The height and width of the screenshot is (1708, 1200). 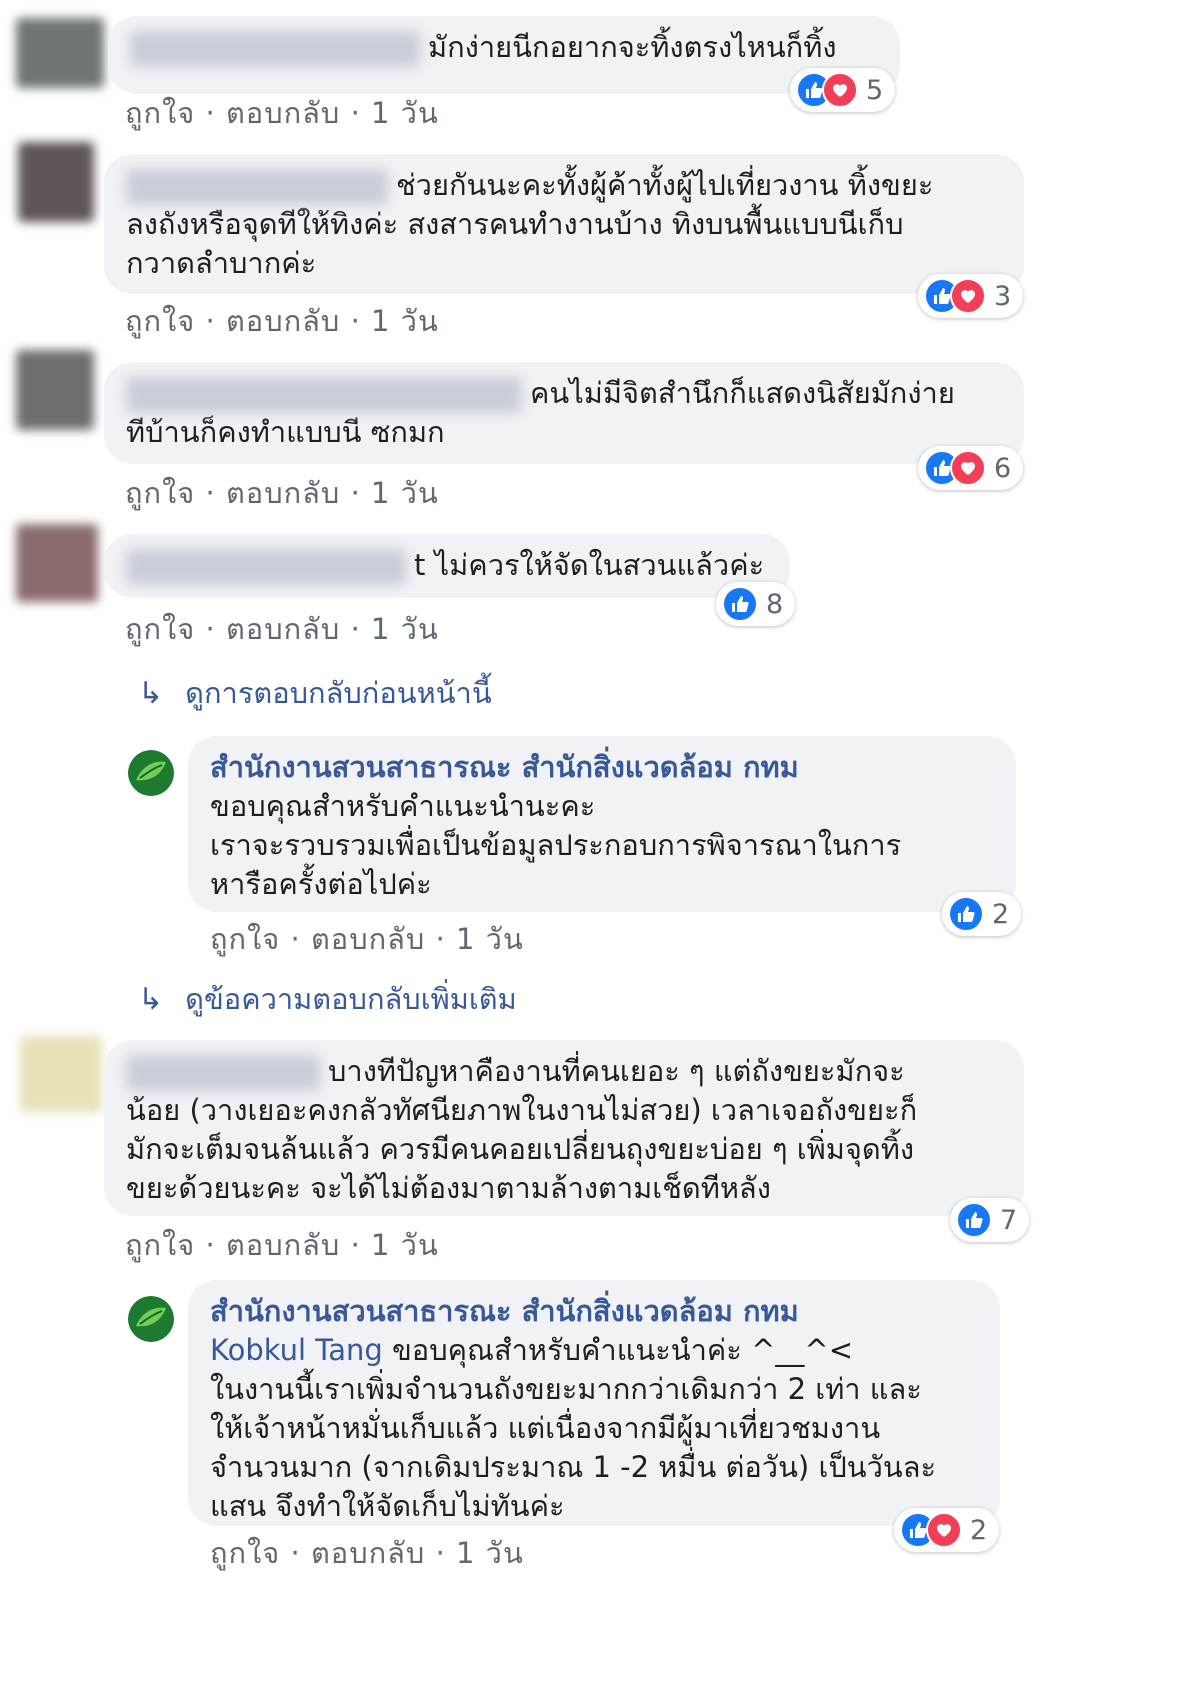 I want to click on comment-text-line: ทีบ้านก็คงทำแบบนี ซกมก, so click(x=285, y=432).